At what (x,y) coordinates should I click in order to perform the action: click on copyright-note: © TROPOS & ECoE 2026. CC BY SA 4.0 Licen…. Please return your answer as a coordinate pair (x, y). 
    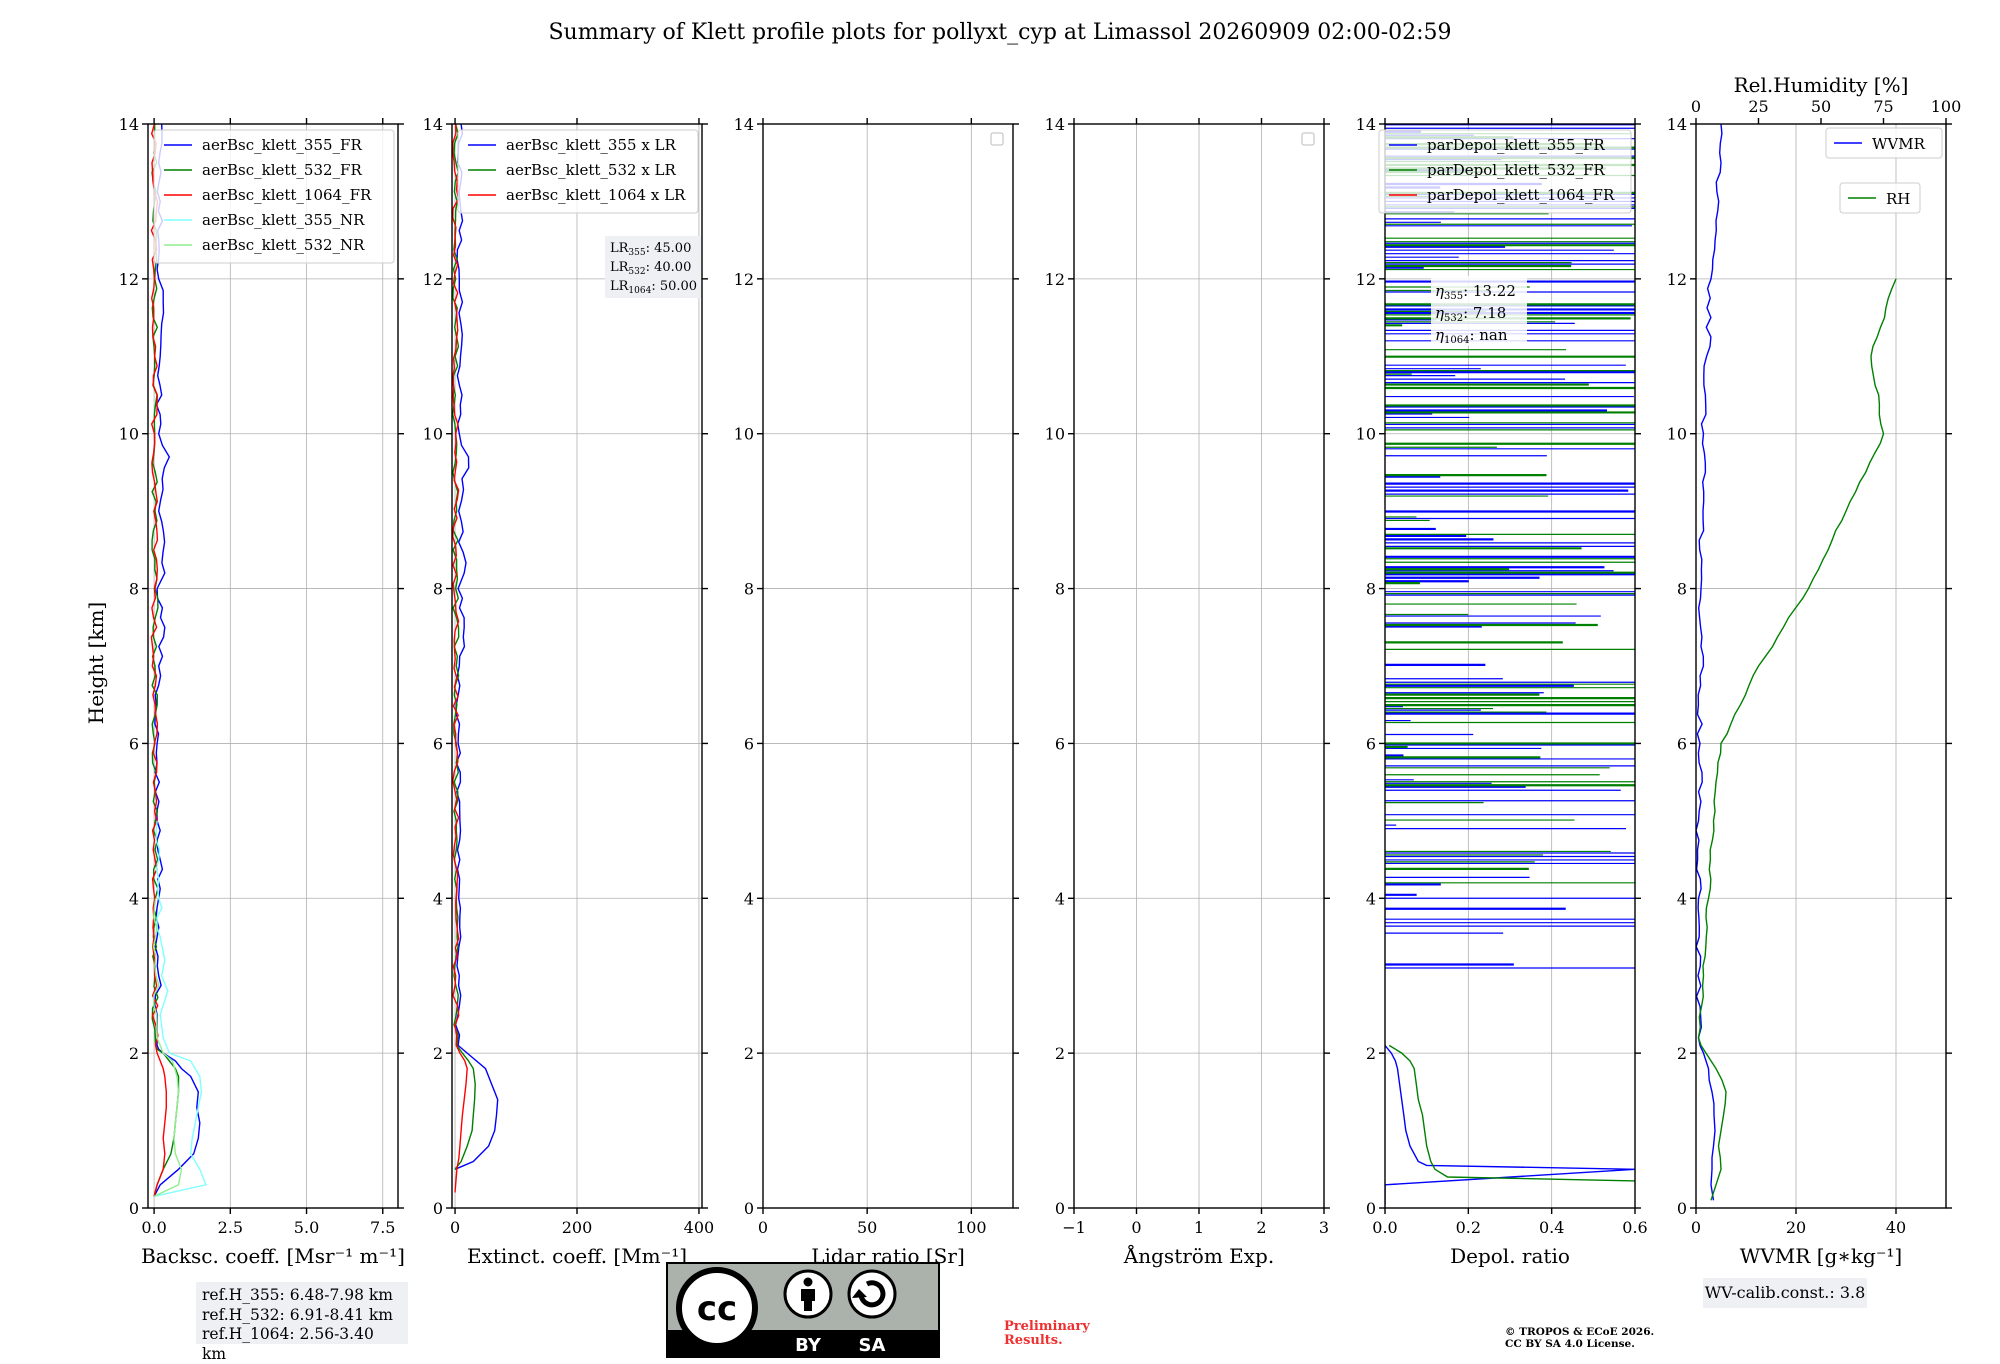
    Looking at the image, I should click on (1579, 1338).